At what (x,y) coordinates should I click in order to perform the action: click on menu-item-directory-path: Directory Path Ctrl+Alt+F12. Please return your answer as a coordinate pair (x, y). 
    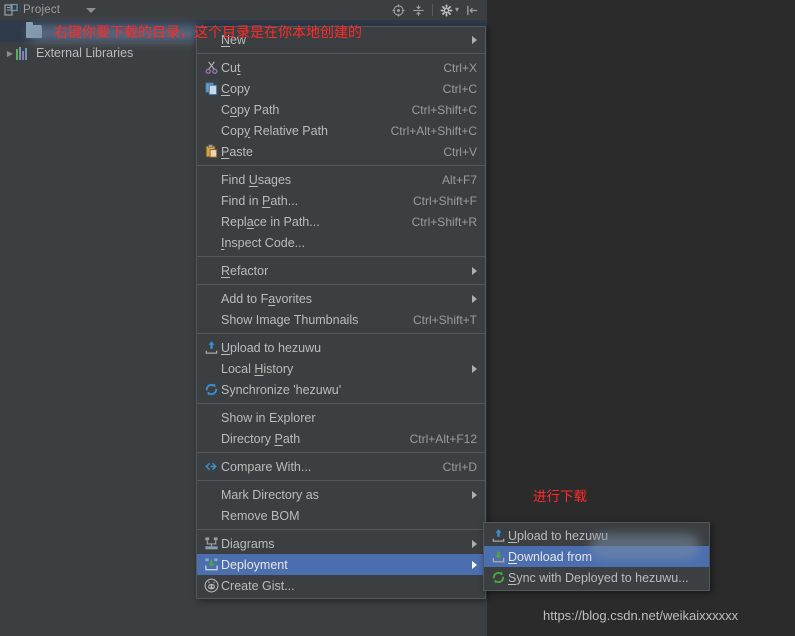
    Looking at the image, I should click on (341, 438).